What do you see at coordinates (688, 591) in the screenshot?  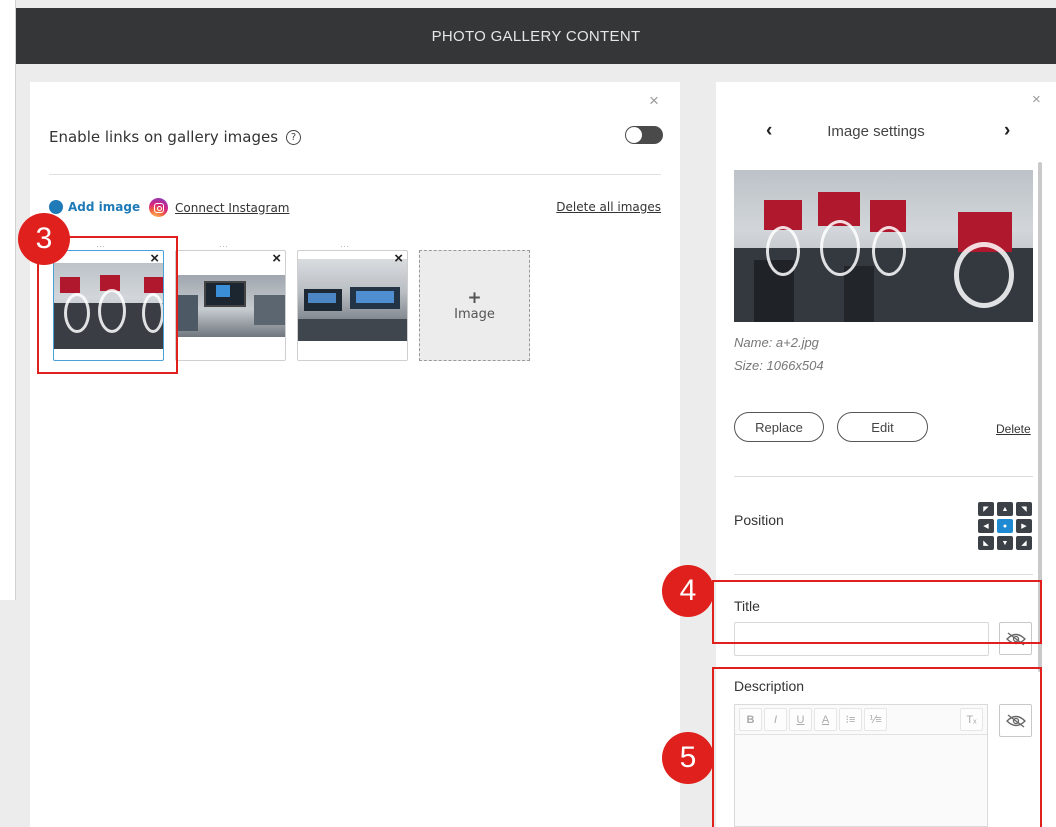 I see `callout-badge-4: 4` at bounding box center [688, 591].